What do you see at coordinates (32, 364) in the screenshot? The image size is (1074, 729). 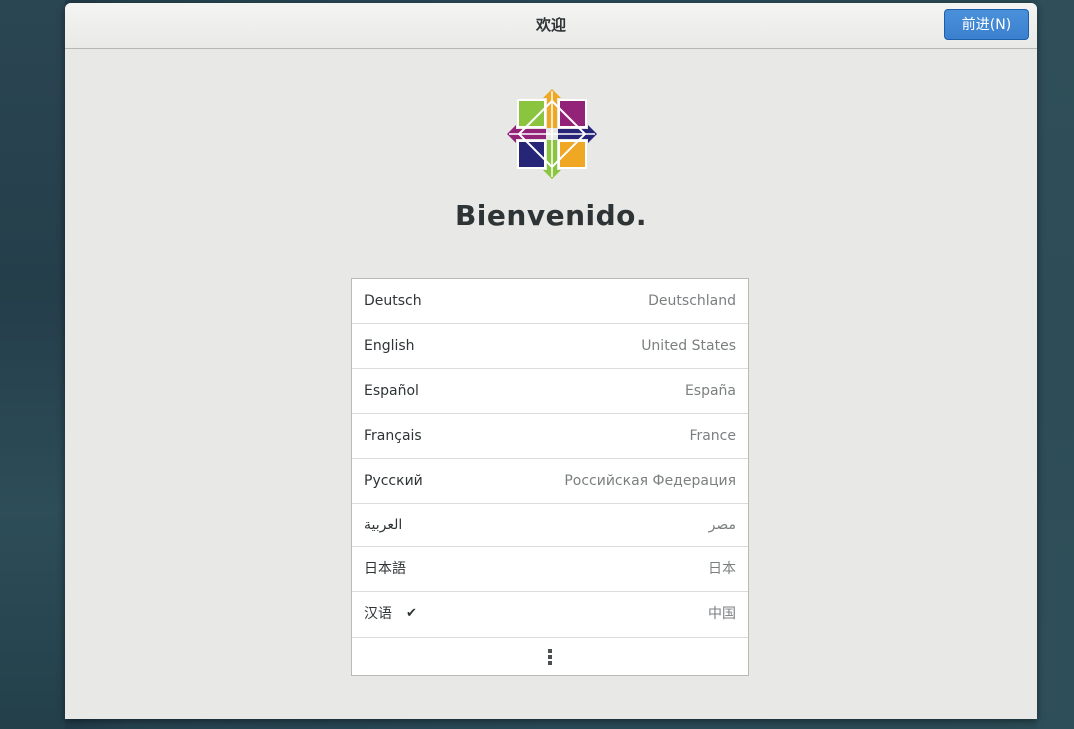 I see `desktop-background-left` at bounding box center [32, 364].